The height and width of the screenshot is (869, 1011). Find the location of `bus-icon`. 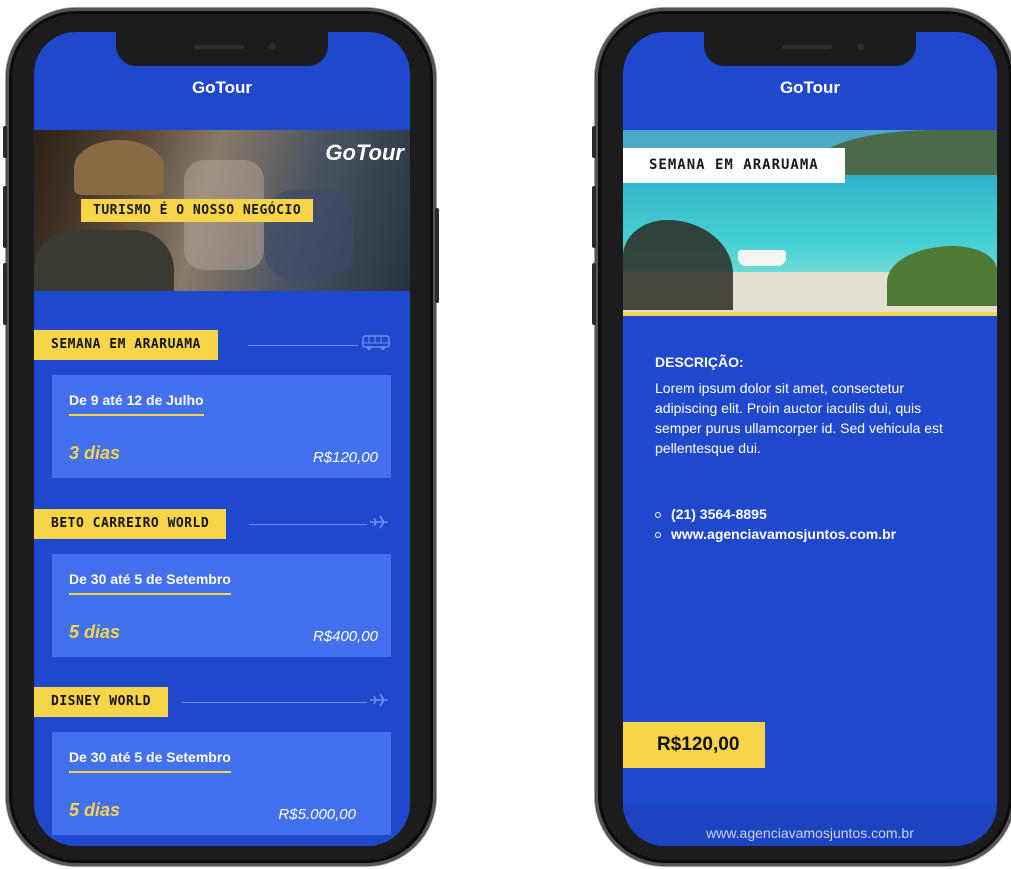

bus-icon is located at coordinates (376, 345).